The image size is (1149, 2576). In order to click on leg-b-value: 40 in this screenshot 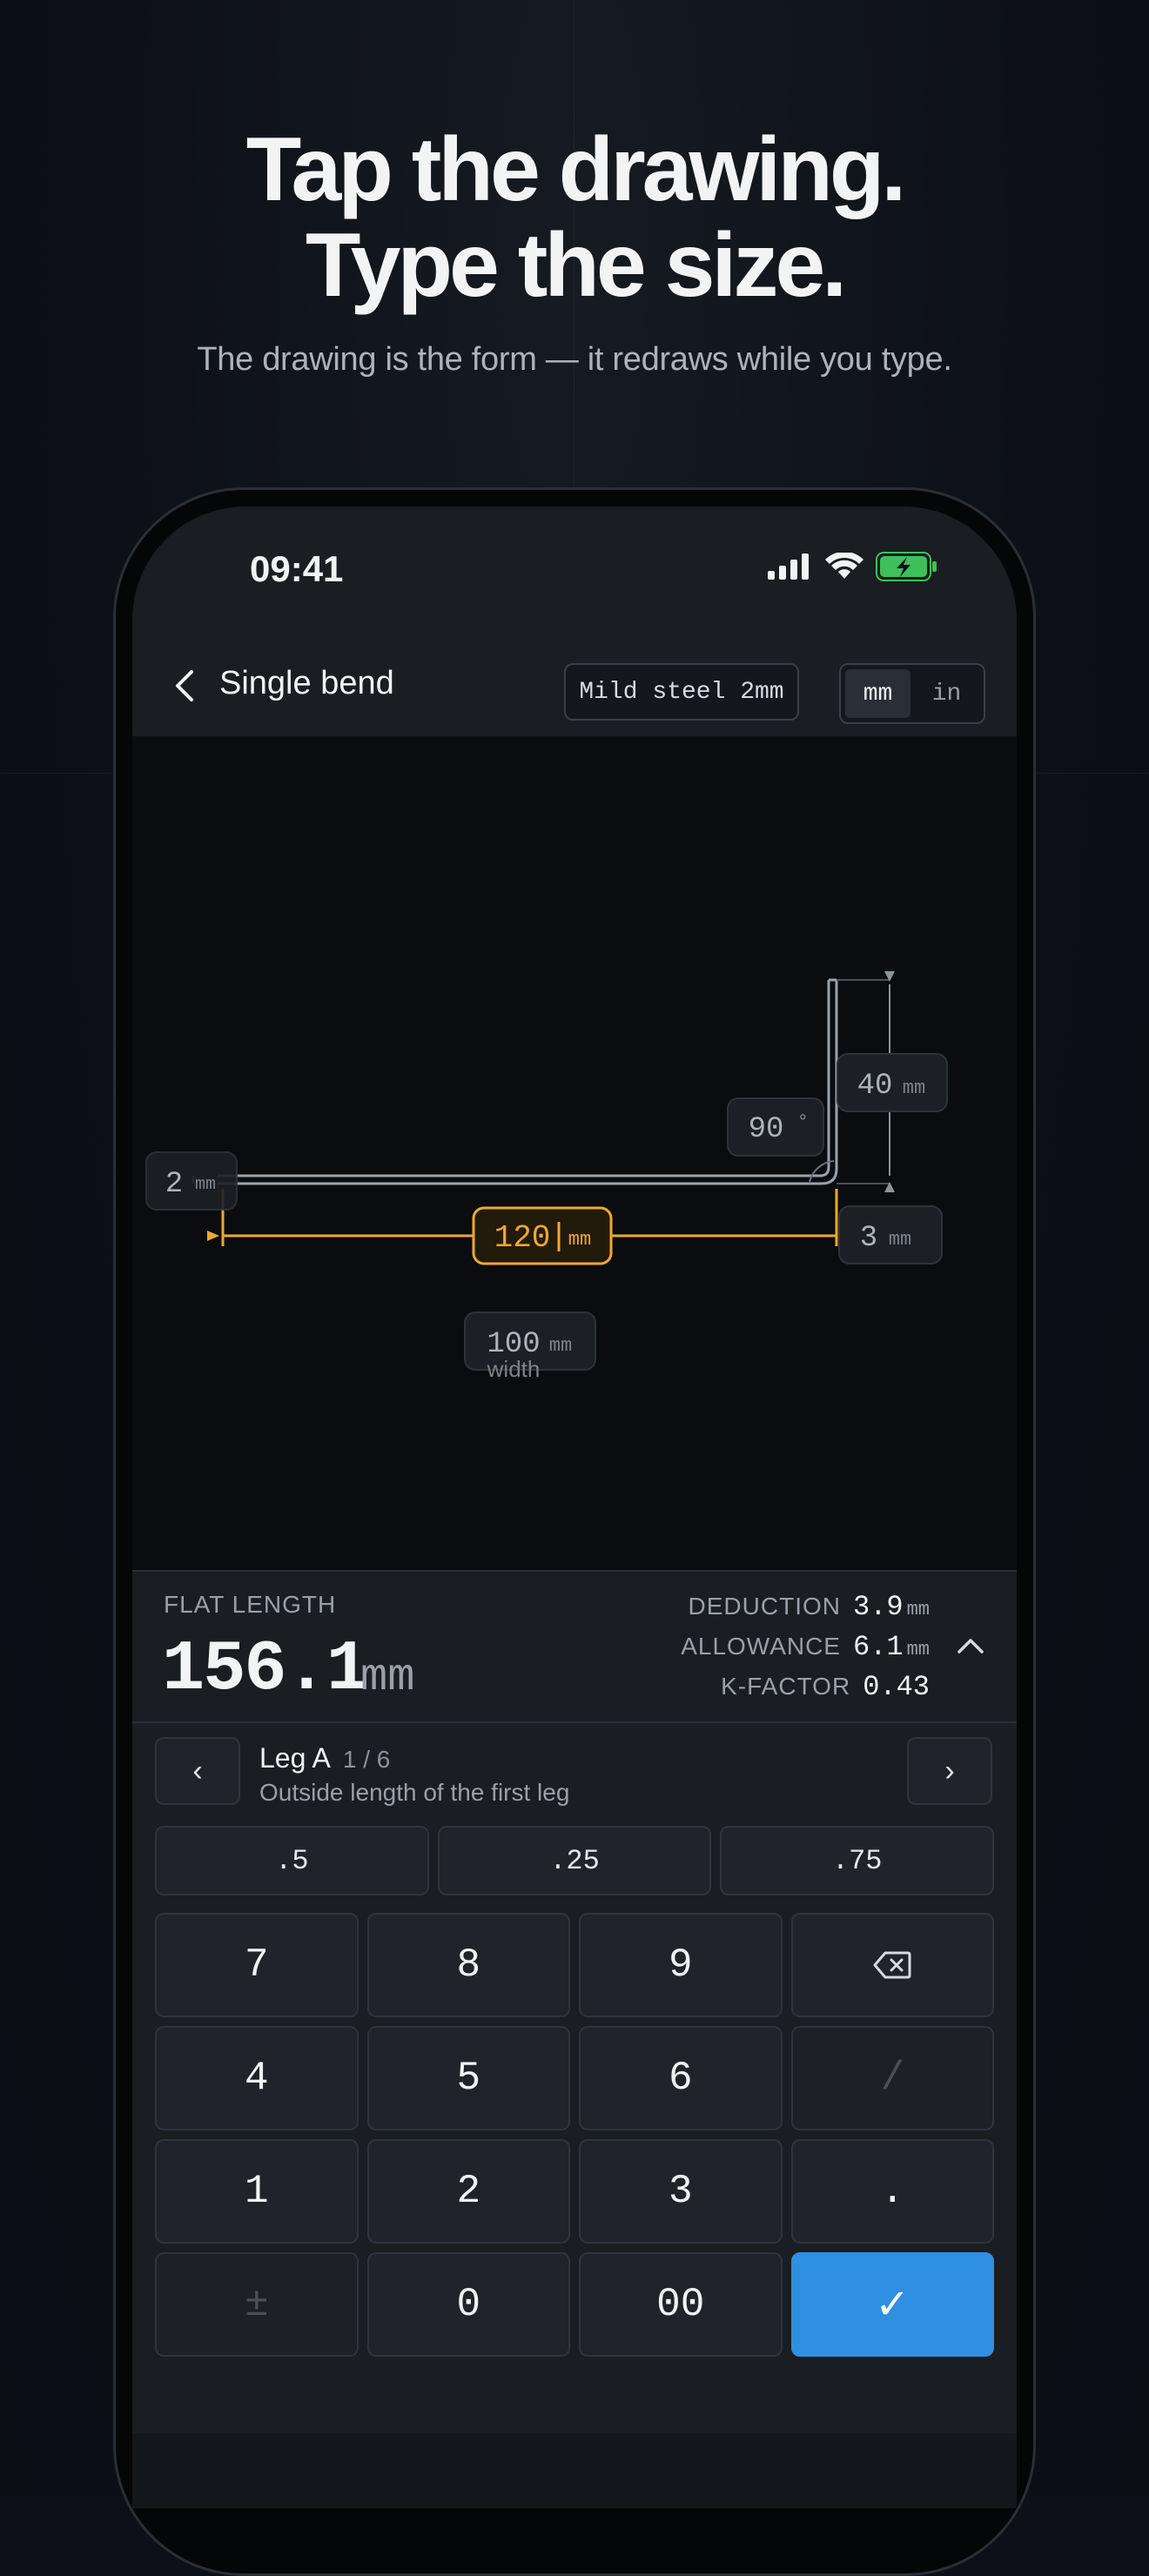, I will do `click(875, 1086)`.